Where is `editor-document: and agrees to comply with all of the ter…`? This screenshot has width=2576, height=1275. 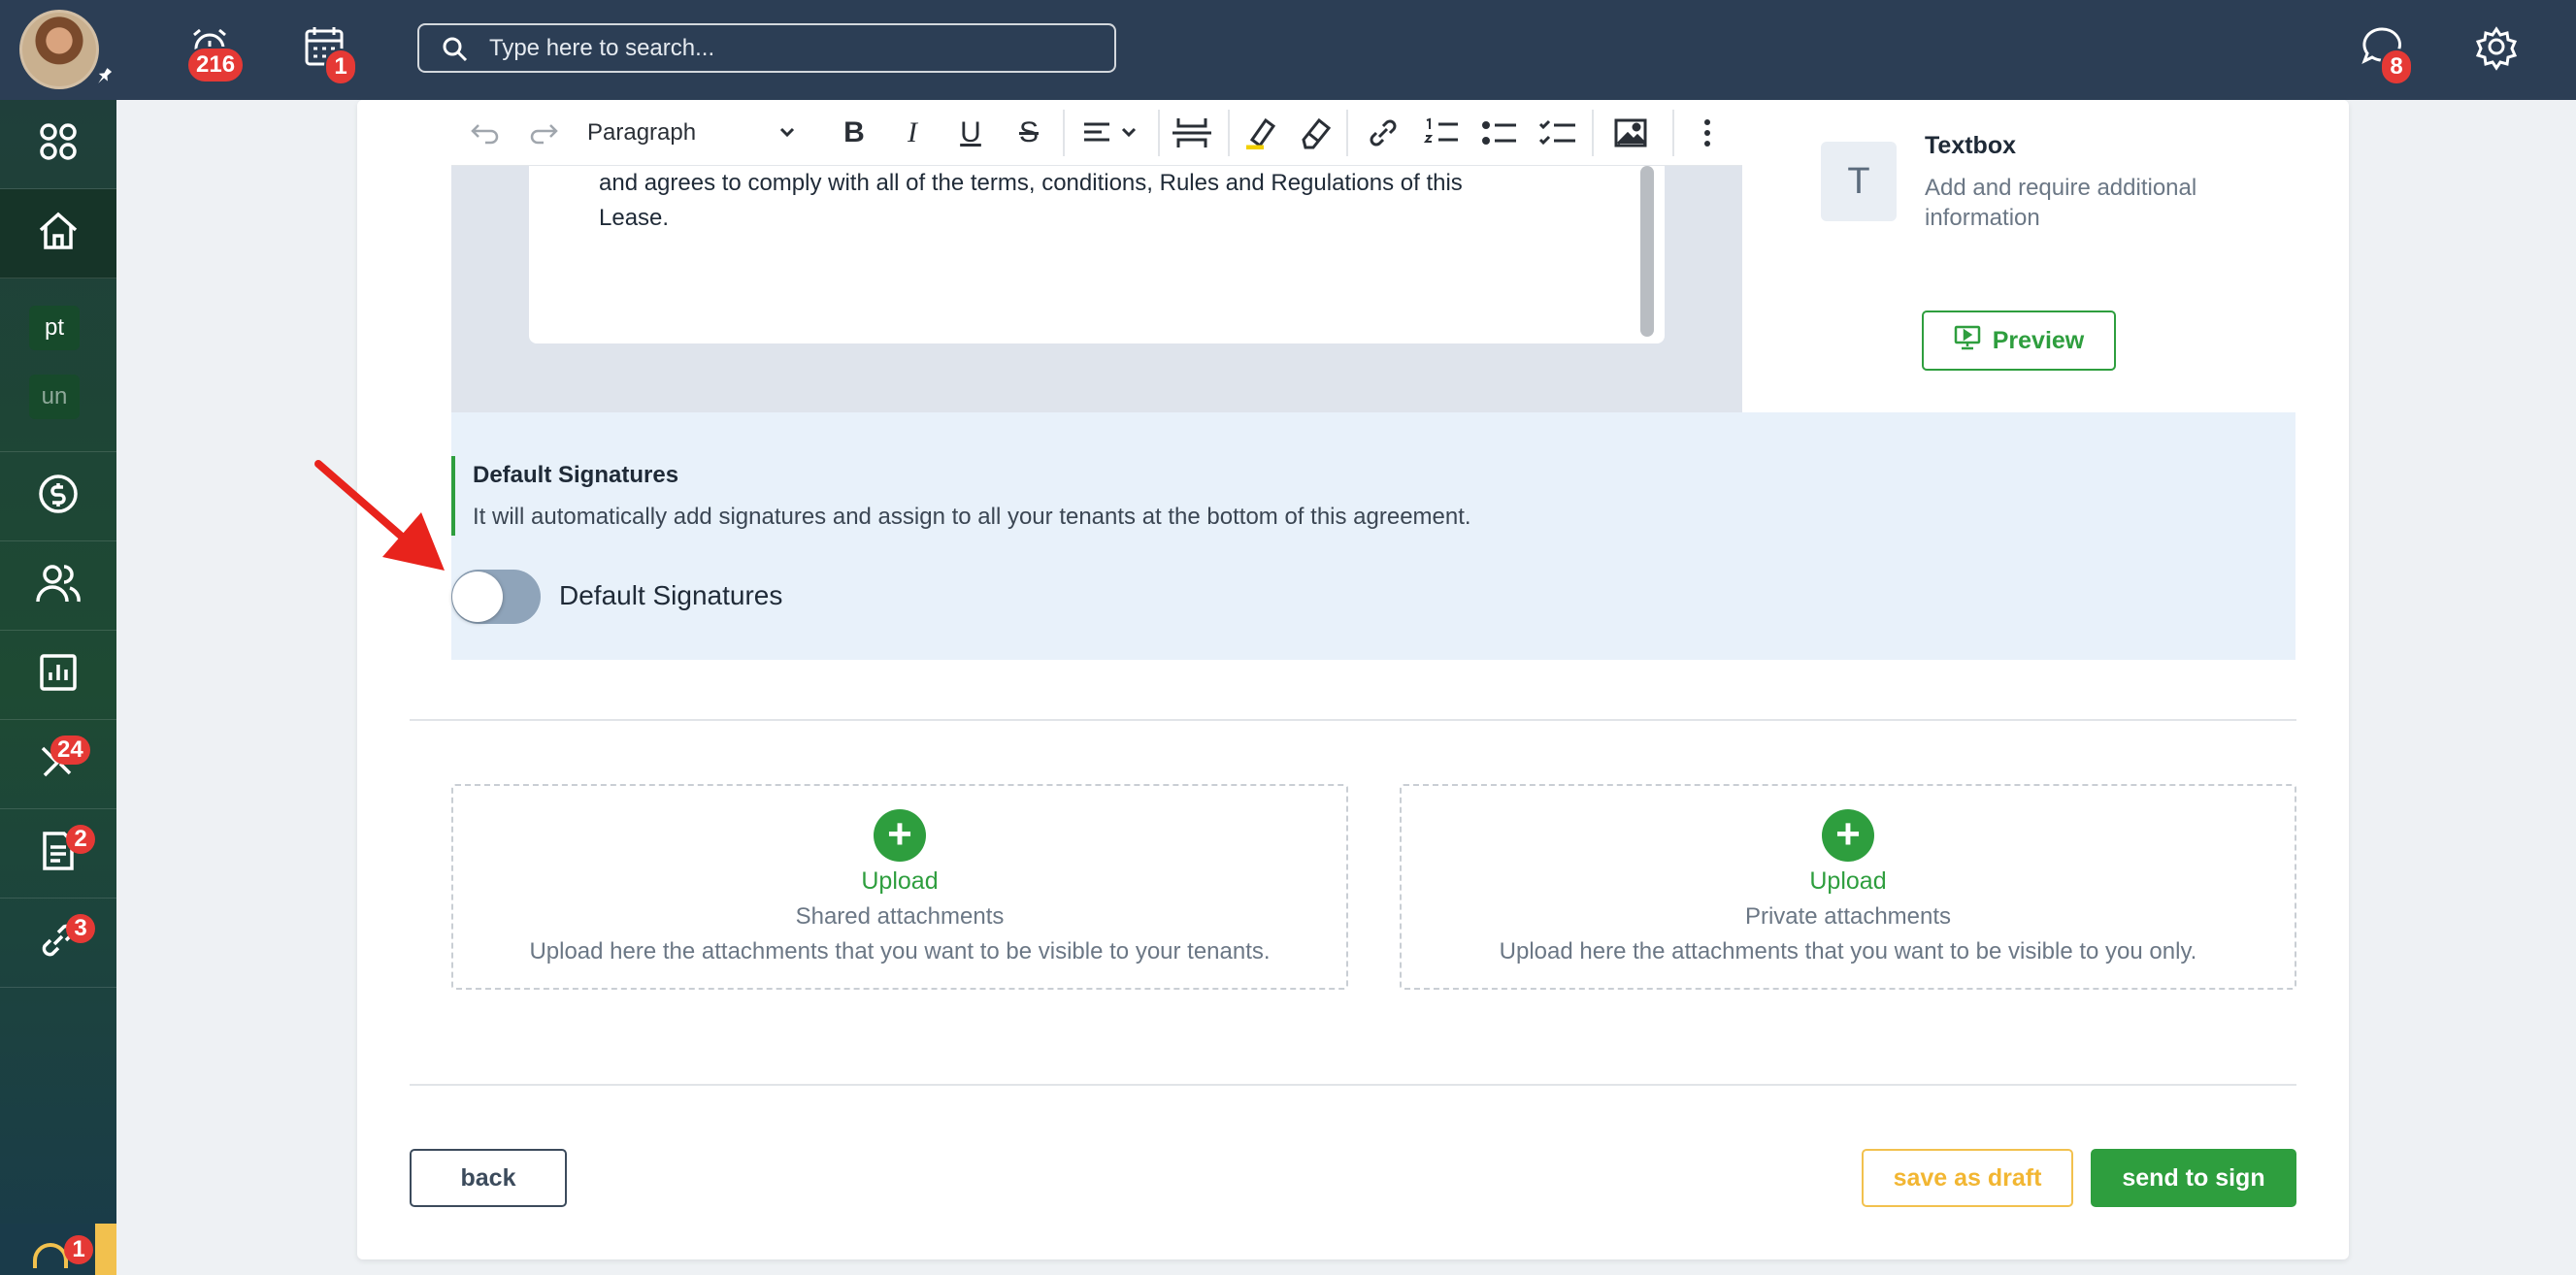 editor-document: and agrees to comply with all of the ter… is located at coordinates (1097, 254).